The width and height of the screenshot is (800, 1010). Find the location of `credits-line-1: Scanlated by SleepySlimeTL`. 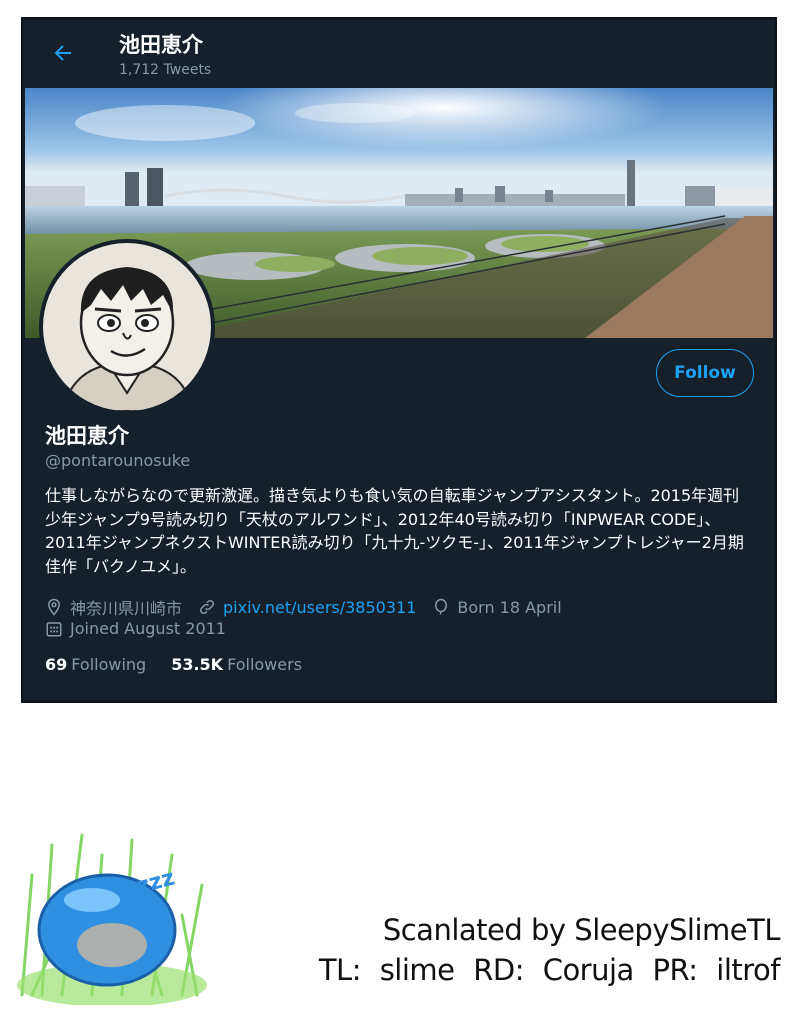

credits-line-1: Scanlated by SleepySlimeTL is located at coordinates (581, 930).